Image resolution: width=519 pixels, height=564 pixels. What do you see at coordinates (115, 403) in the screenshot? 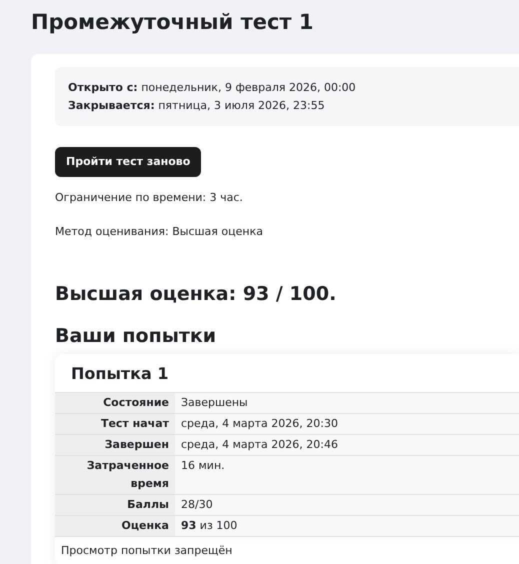
I see `row-label: Состояние` at bounding box center [115, 403].